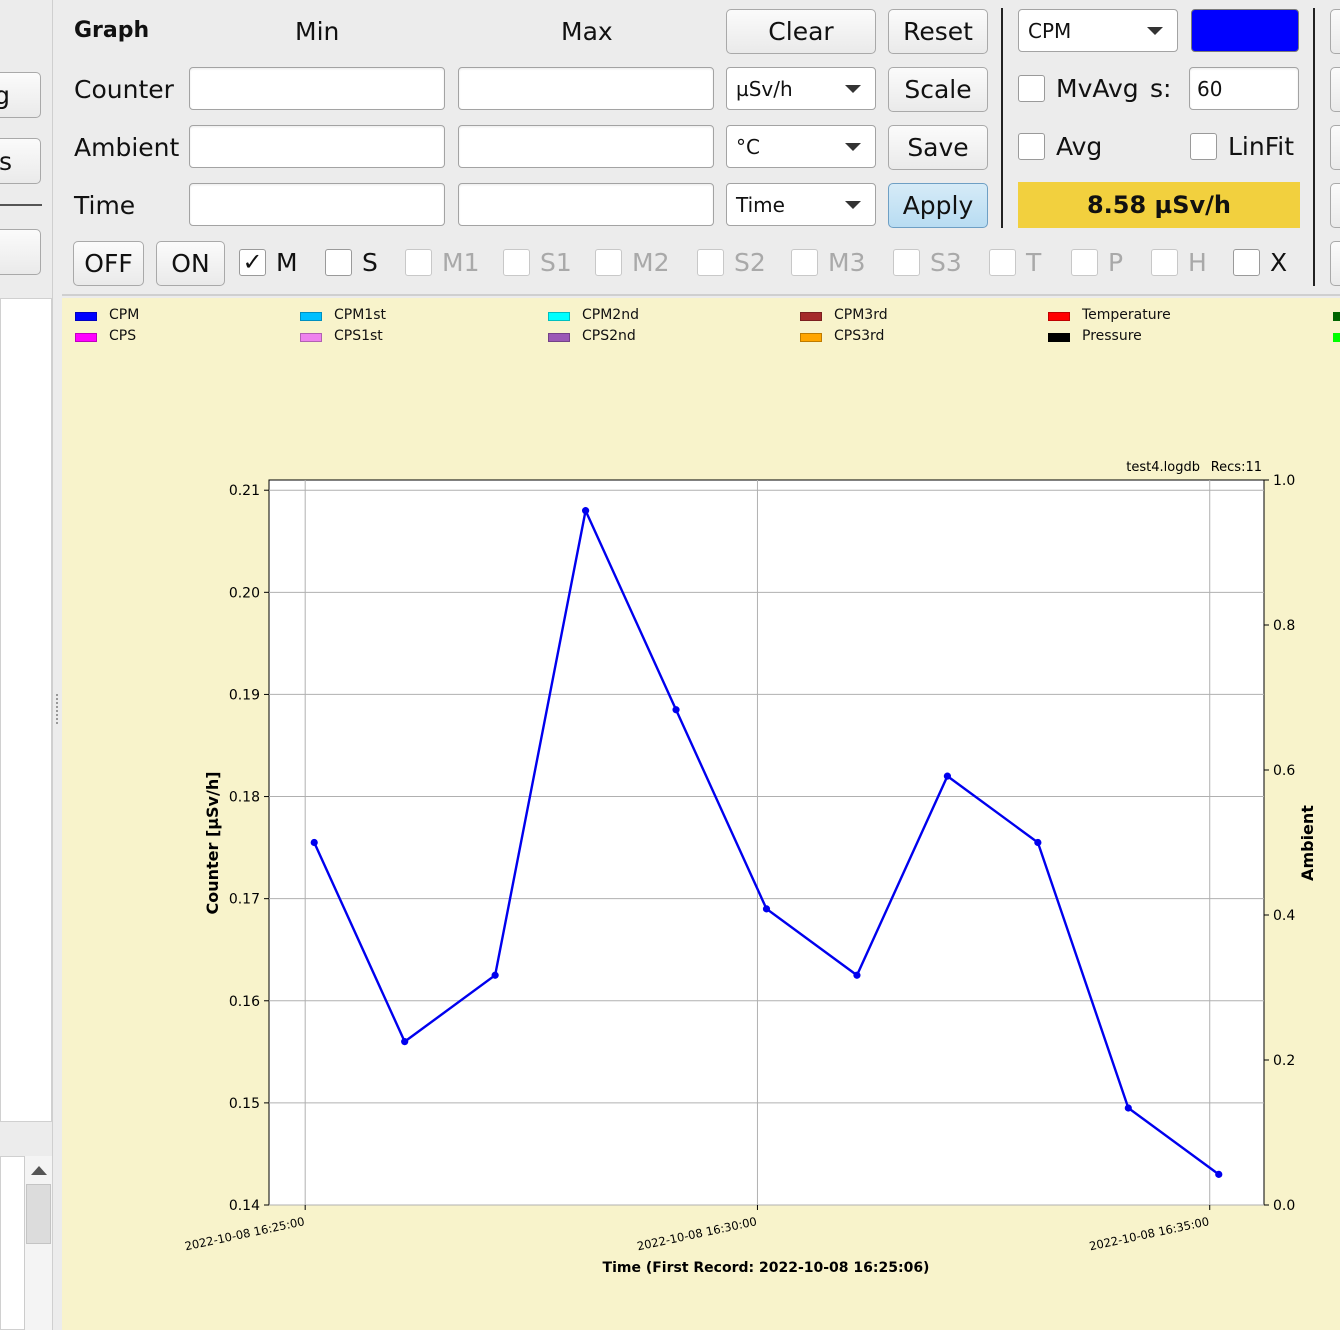 This screenshot has height=1330, width=1340. I want to click on y-axis-label: Counter [µSv/h], so click(212, 842).